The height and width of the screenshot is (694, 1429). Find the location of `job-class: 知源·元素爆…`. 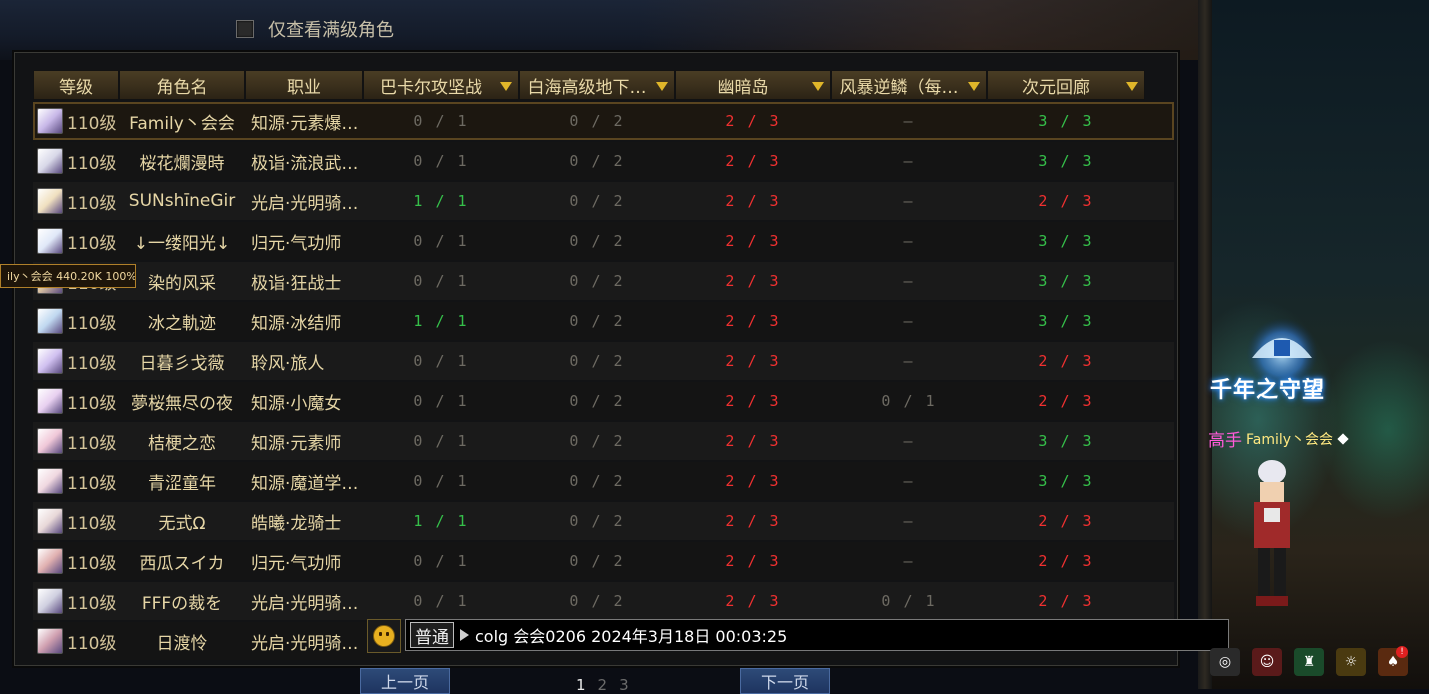

job-class: 知源·元素爆… is located at coordinates (305, 123).